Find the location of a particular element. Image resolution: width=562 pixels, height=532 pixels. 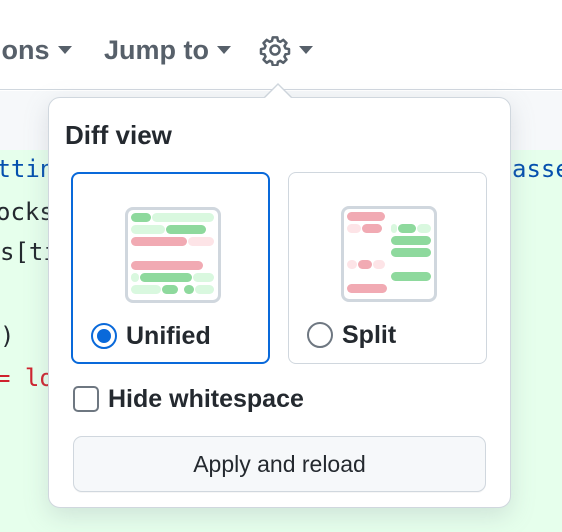

unified-radio-row: Unified is located at coordinates (151, 336).